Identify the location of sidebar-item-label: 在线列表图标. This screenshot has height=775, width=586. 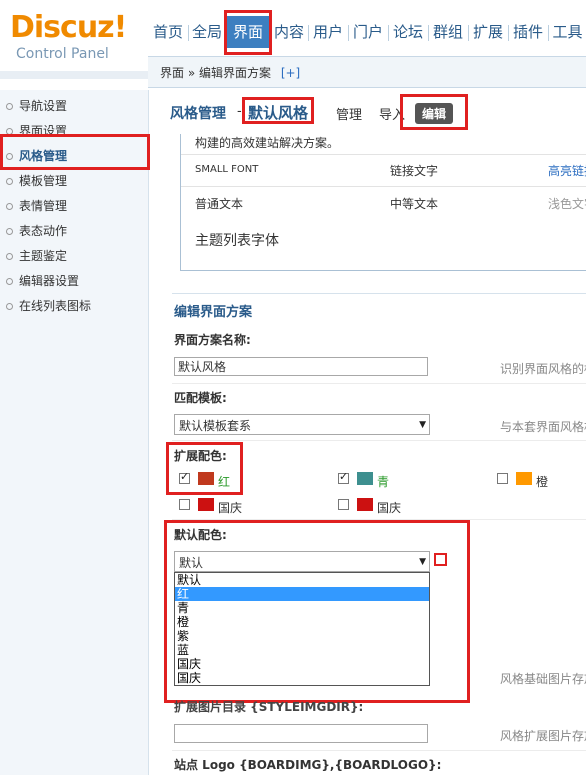
(55, 306).